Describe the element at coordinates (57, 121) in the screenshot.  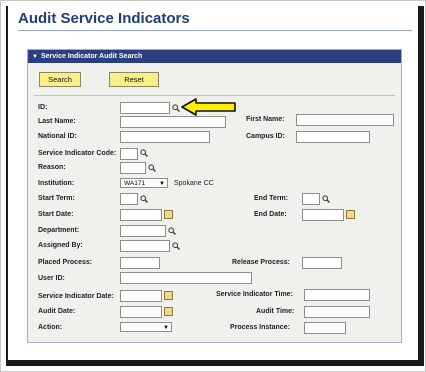
I see `last-name-label: Last Name:` at that location.